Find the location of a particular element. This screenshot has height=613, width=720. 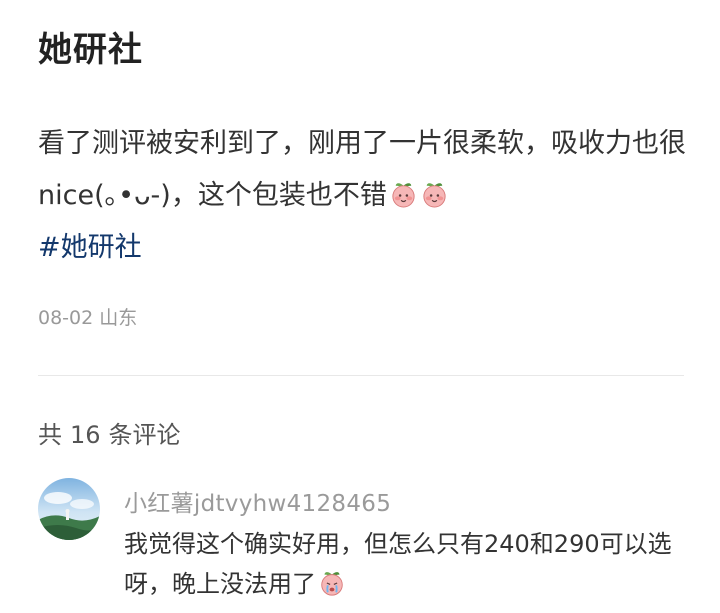

comment-username: 小红薯jdtvyhw4128465 is located at coordinates (257, 501).